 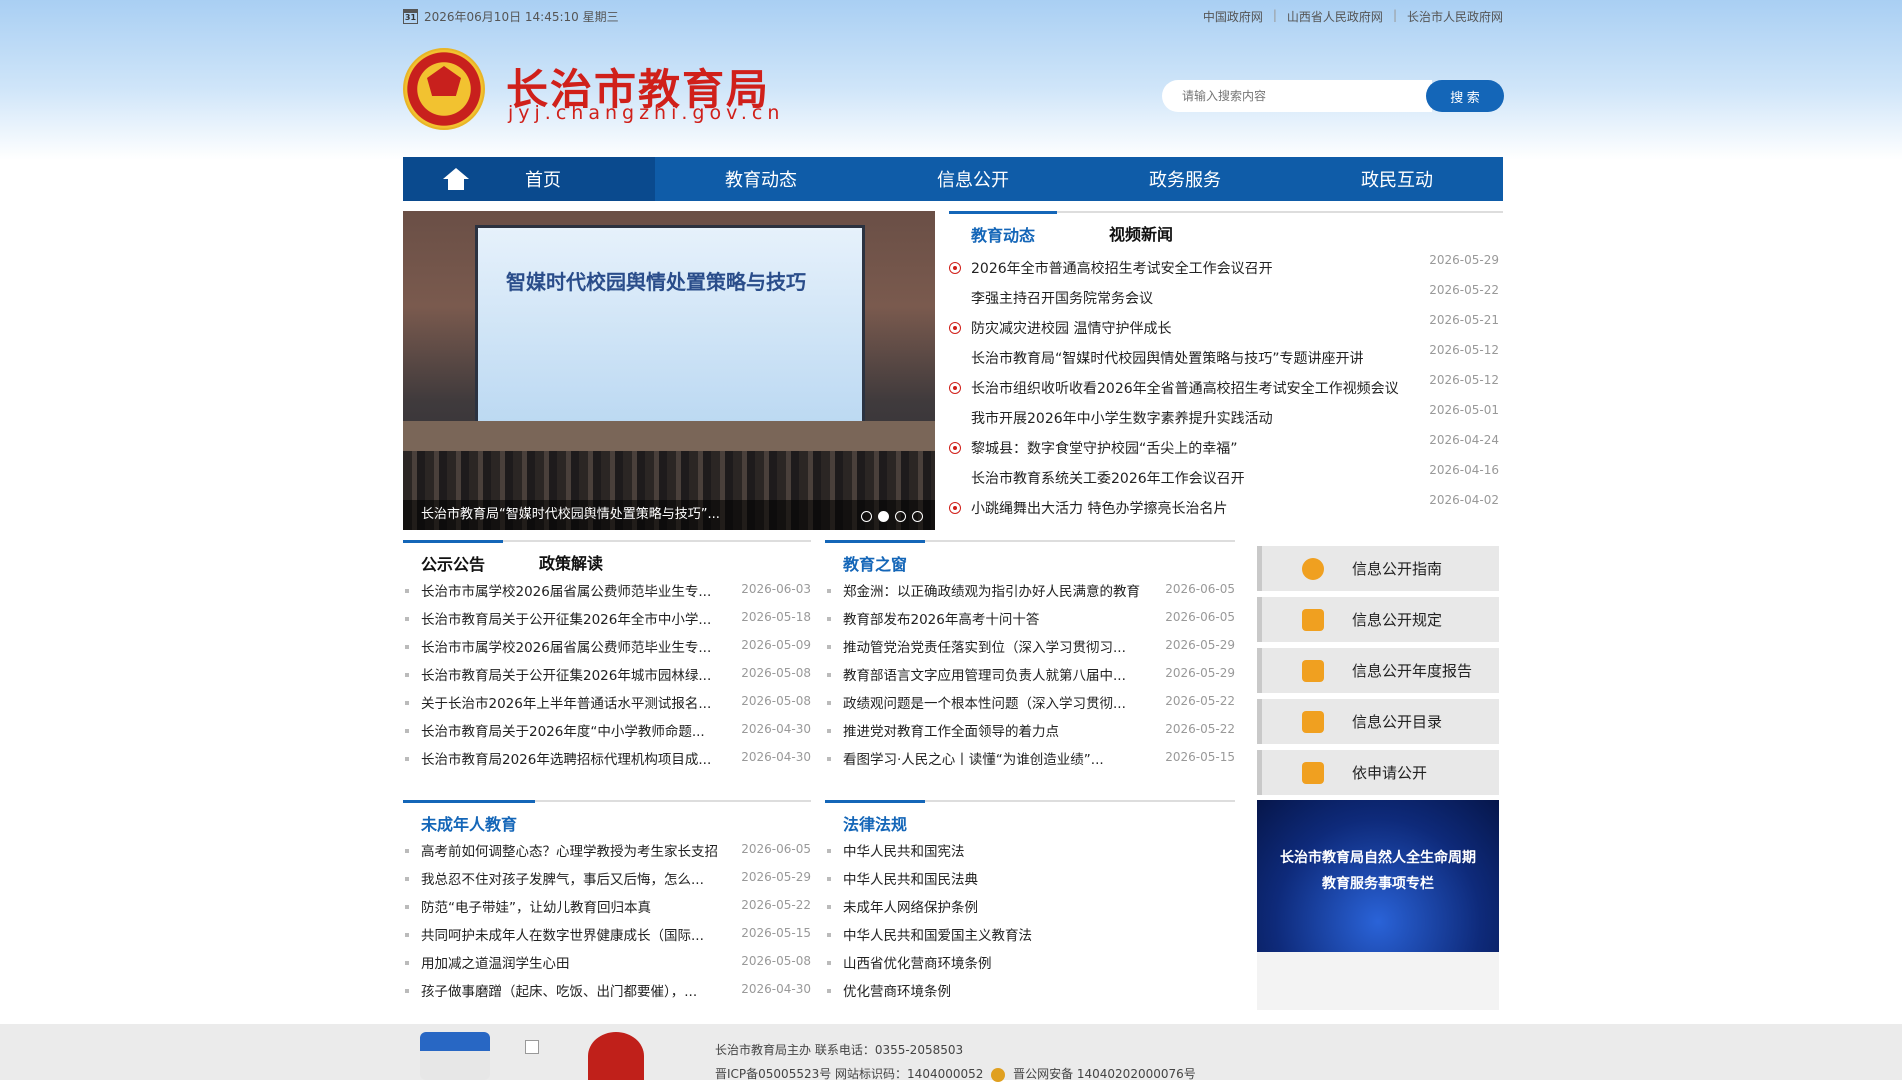 I want to click on list-item-title: 中华人民共和国民法典, so click(x=910, y=878).